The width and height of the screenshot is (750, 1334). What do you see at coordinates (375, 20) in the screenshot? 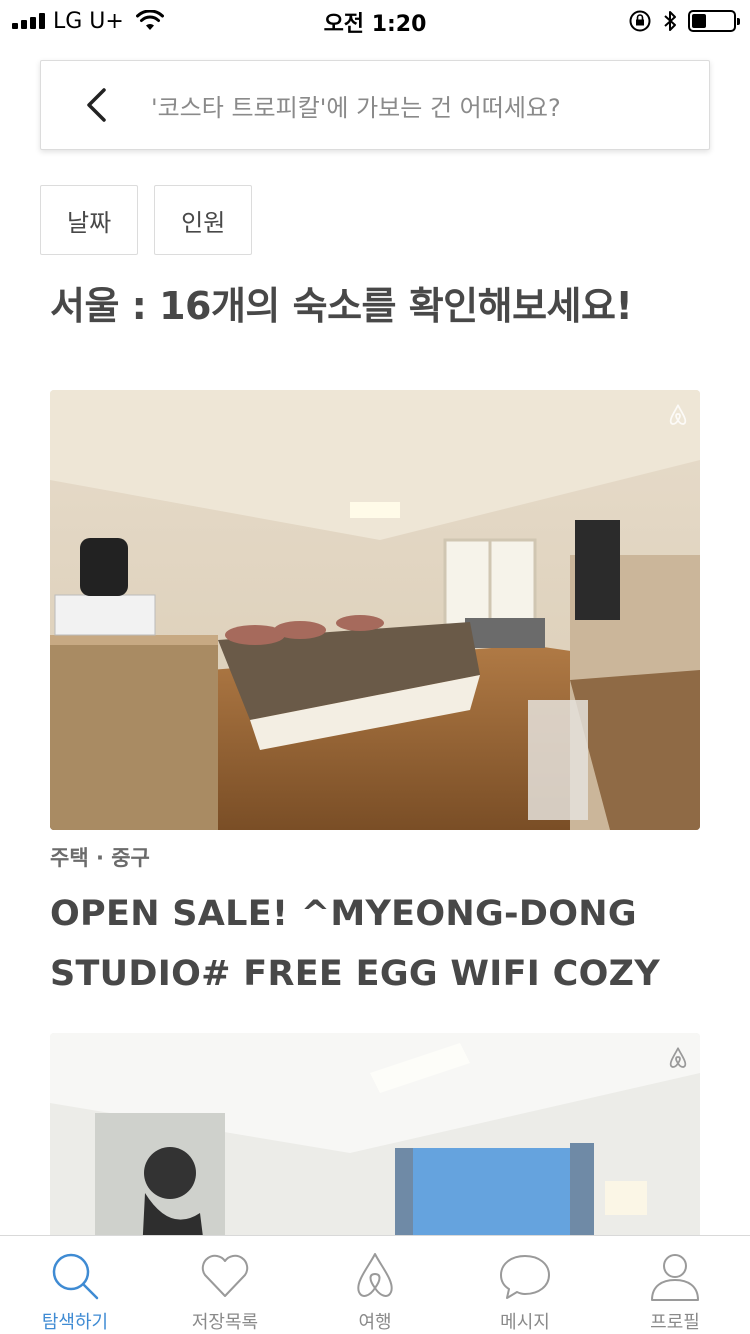
I see `status-bar: LG U+ 오전 1:20` at bounding box center [375, 20].